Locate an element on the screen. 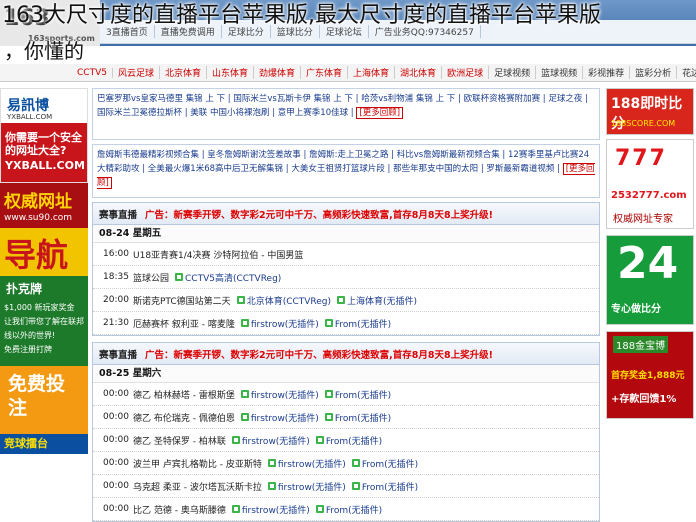 The width and height of the screenshot is (696, 522). highlight-link: 哈茨vs利物浦 集锦 上 下 is located at coordinates (408, 99).